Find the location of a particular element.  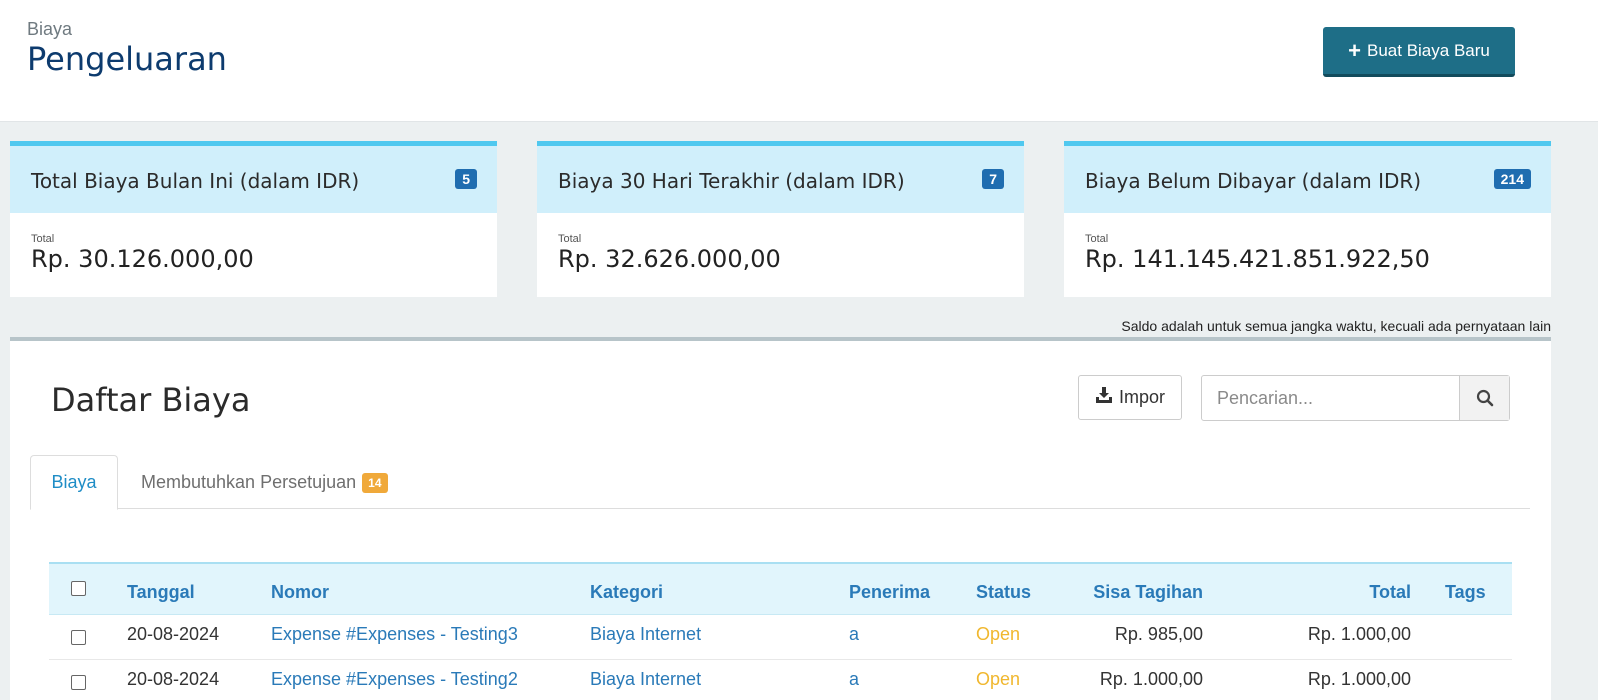

total-value: Rp. 30.126.000,00 is located at coordinates (142, 259).